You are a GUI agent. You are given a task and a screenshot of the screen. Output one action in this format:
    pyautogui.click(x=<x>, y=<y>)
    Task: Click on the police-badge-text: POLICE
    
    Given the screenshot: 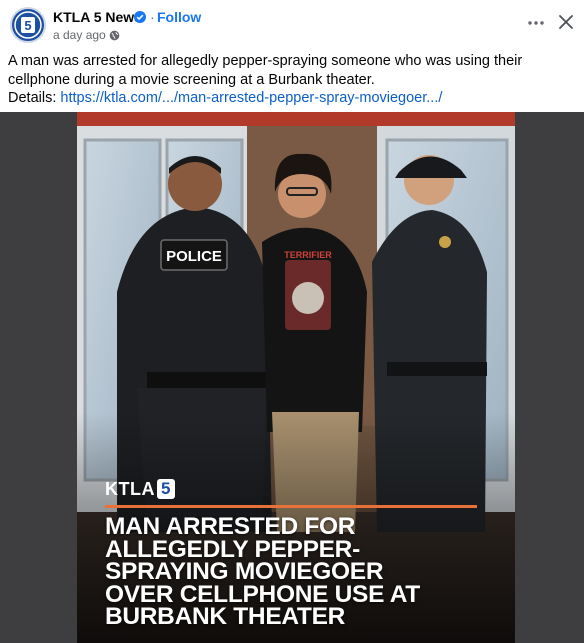 What is the action you would take?
    pyautogui.click(x=194, y=256)
    